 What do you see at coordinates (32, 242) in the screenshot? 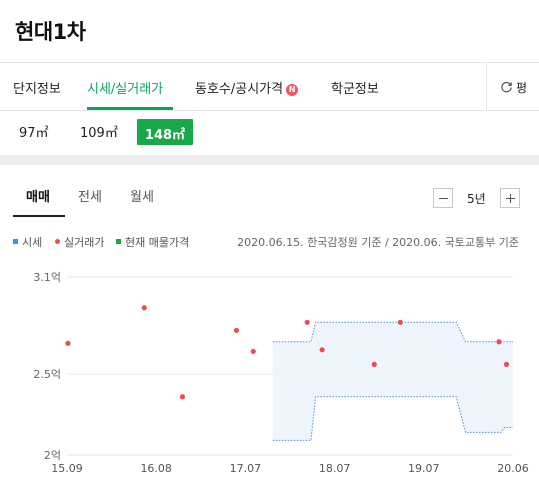
I see `legend-market-label: 시세` at bounding box center [32, 242].